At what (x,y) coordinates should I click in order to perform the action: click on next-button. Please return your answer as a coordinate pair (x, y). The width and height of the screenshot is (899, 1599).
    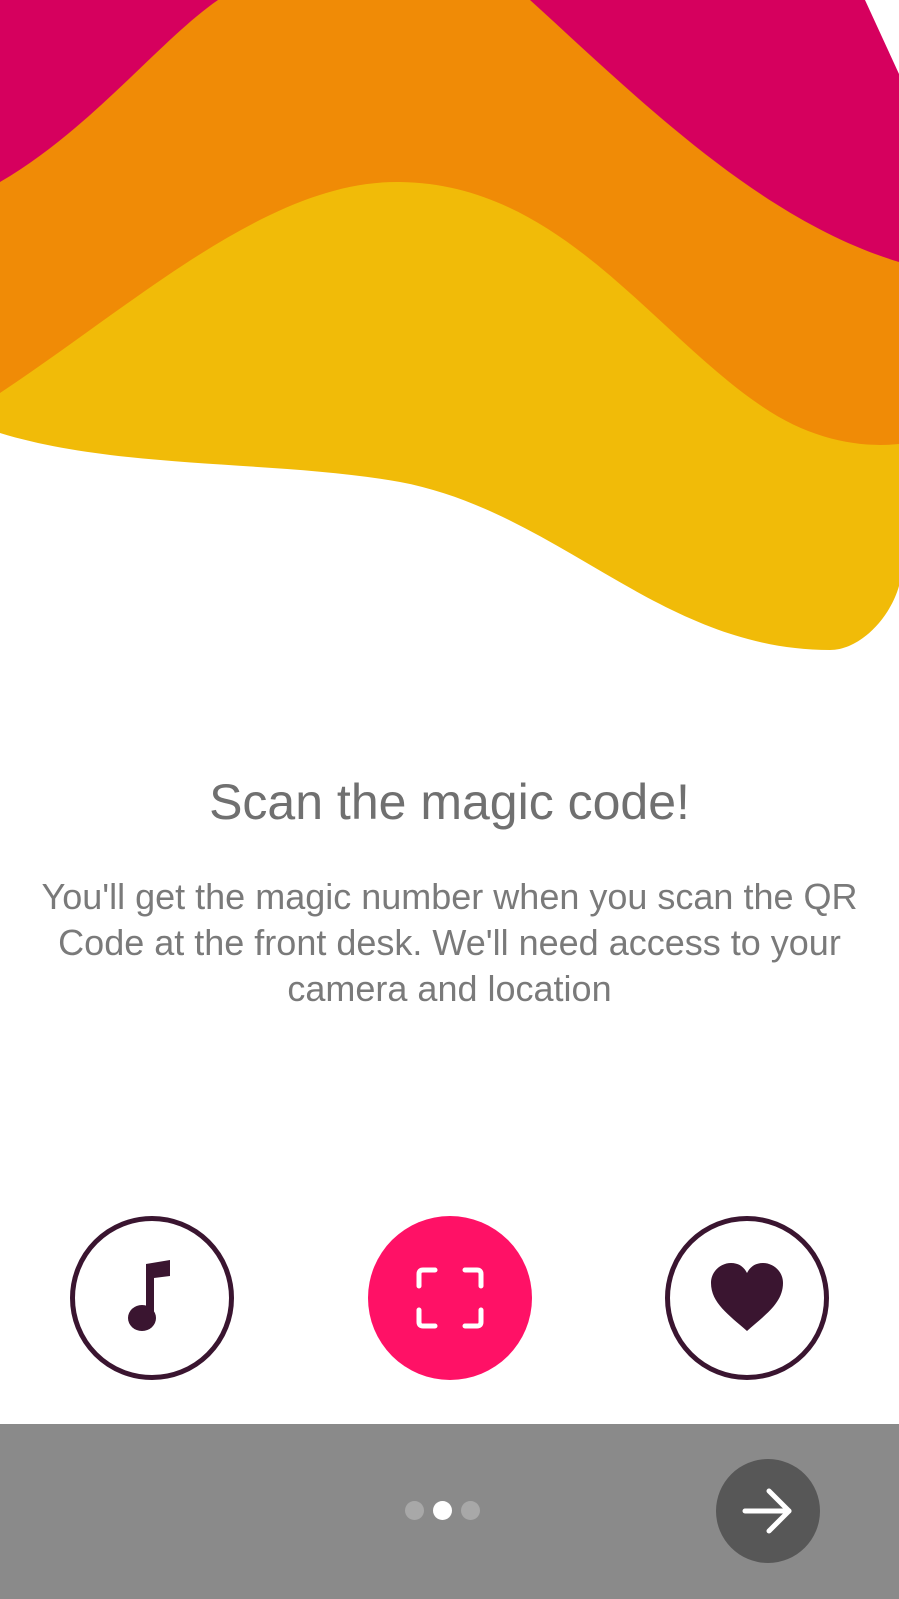
    Looking at the image, I should click on (768, 1511).